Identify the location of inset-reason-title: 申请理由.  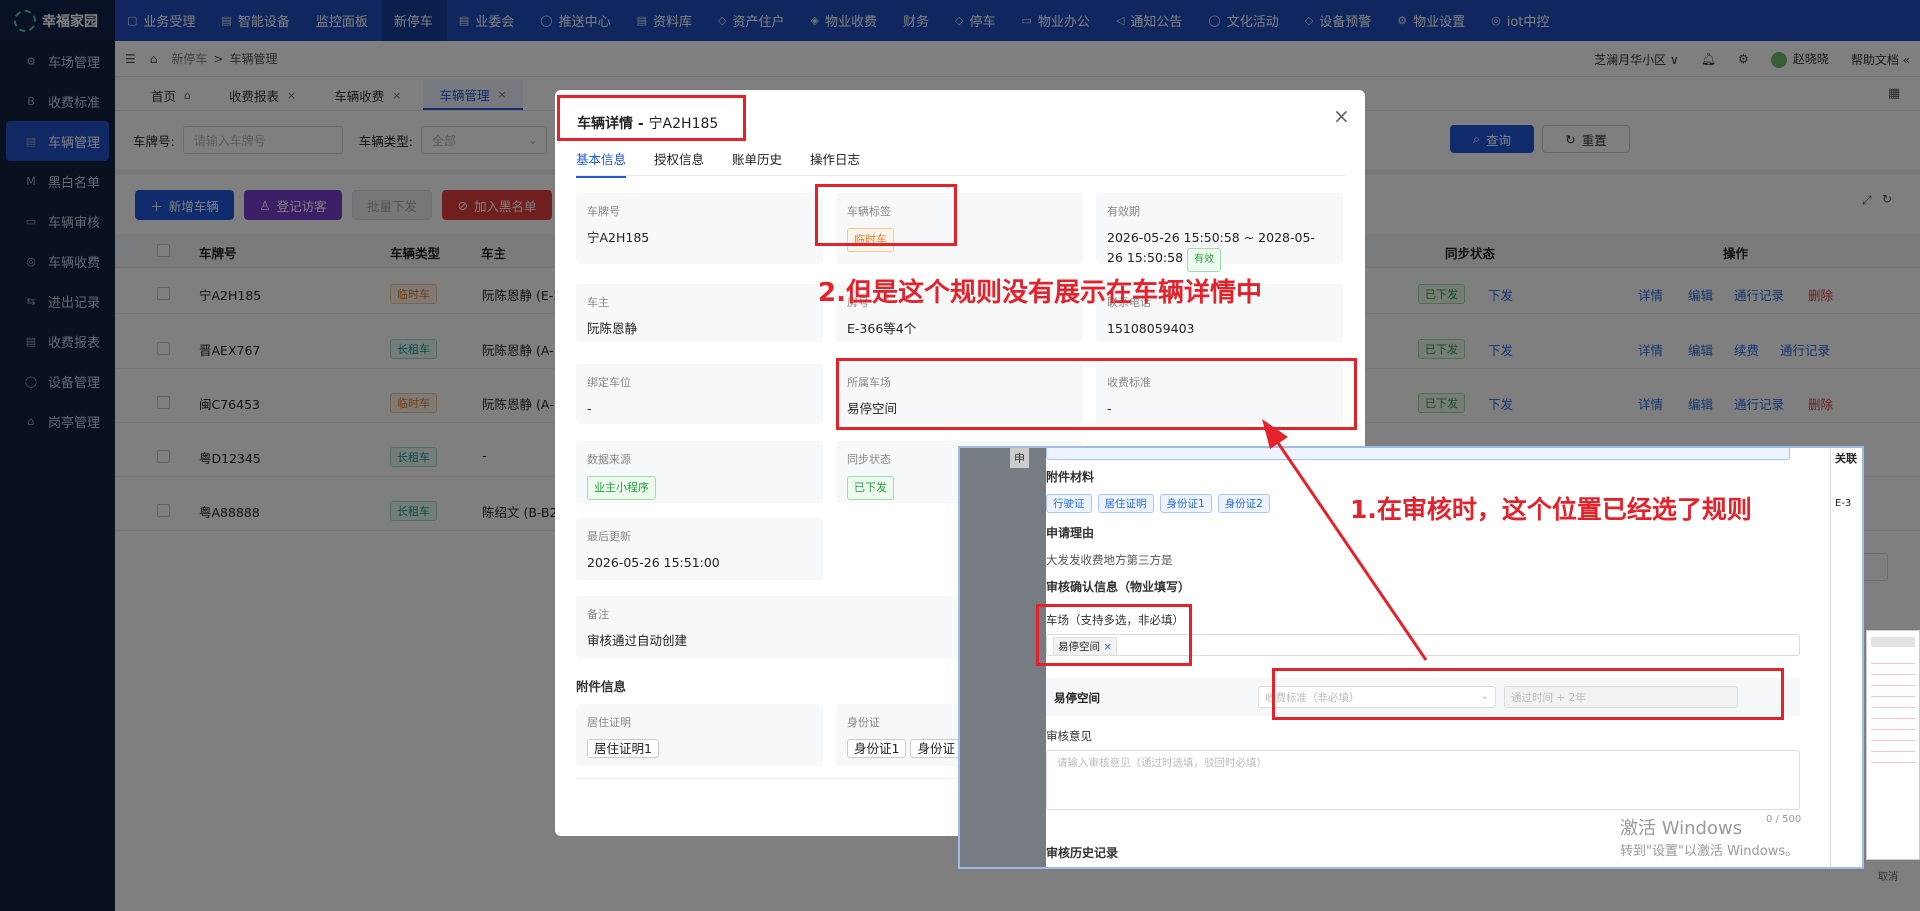
(1070, 533).